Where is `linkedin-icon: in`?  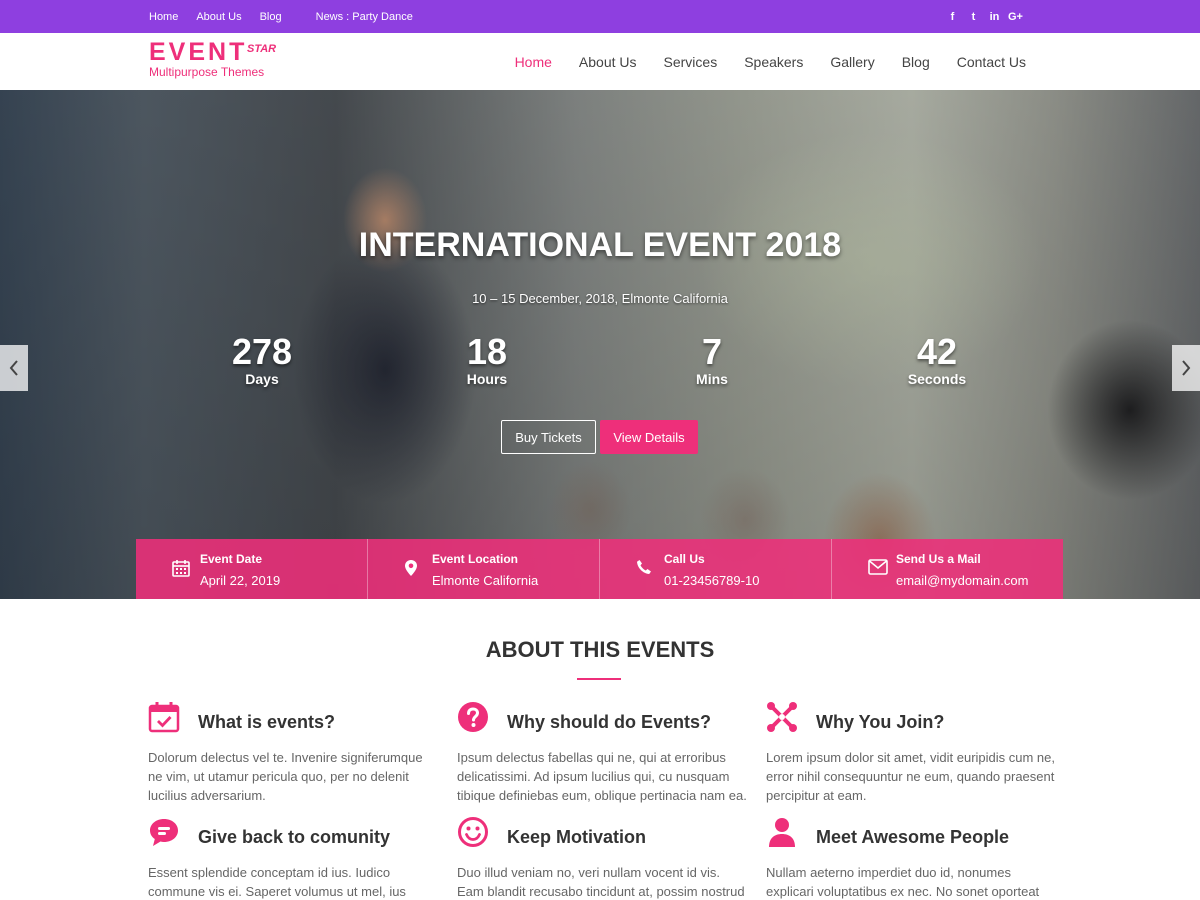 linkedin-icon: in is located at coordinates (994, 17).